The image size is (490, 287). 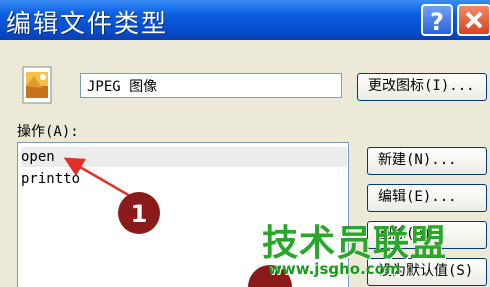 I want to click on watermark-url: www.jsgho.com, so click(x=334, y=269).